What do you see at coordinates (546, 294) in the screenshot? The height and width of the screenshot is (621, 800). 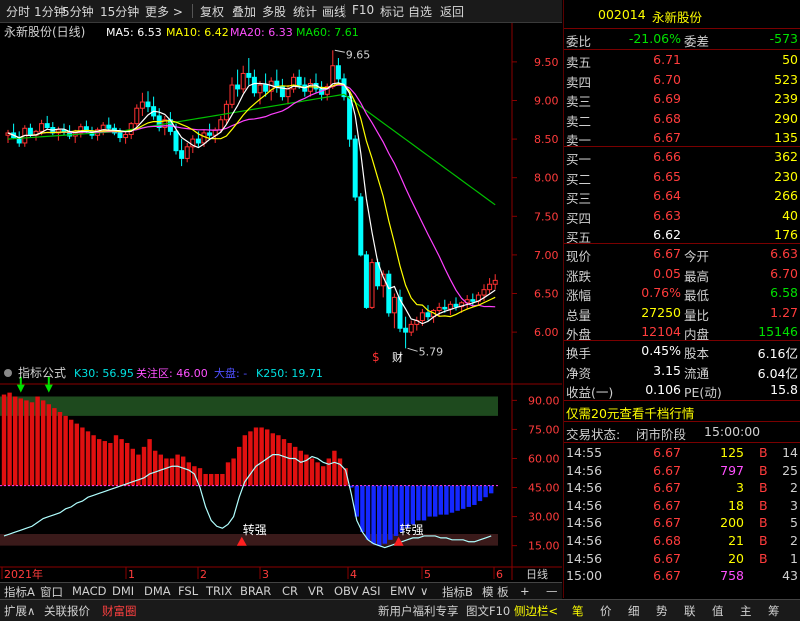 I see `y-tick-1: 6.50` at bounding box center [546, 294].